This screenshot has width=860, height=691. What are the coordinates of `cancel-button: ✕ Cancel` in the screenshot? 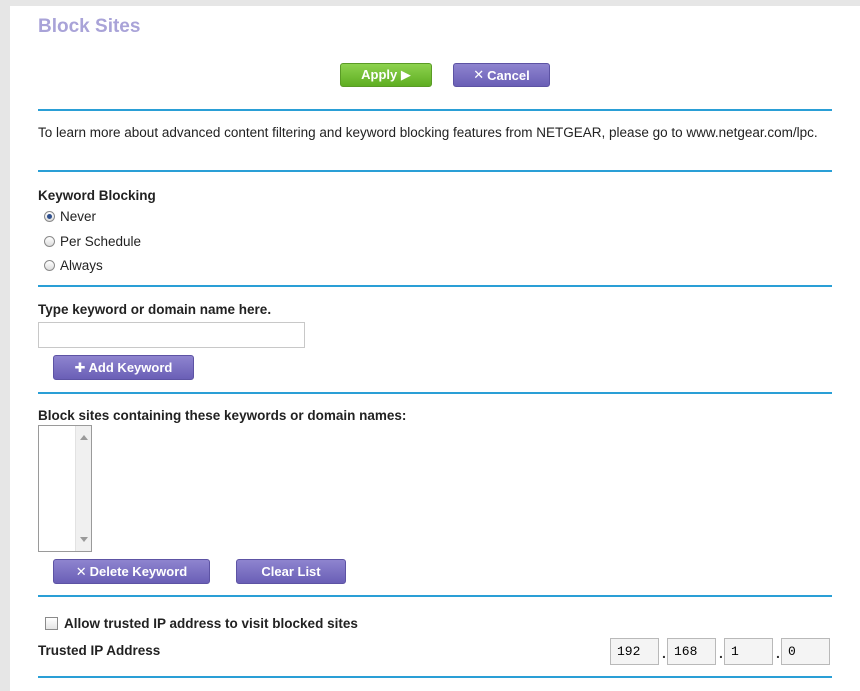 It's located at (501, 75).